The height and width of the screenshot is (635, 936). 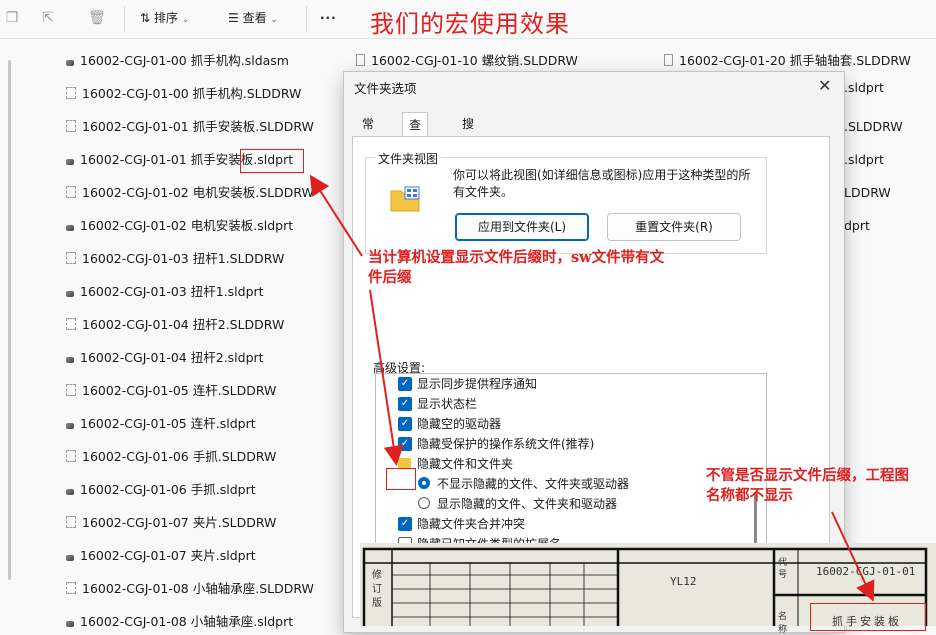 What do you see at coordinates (336, 215) in the screenshot?
I see `arrow-to-extension` at bounding box center [336, 215].